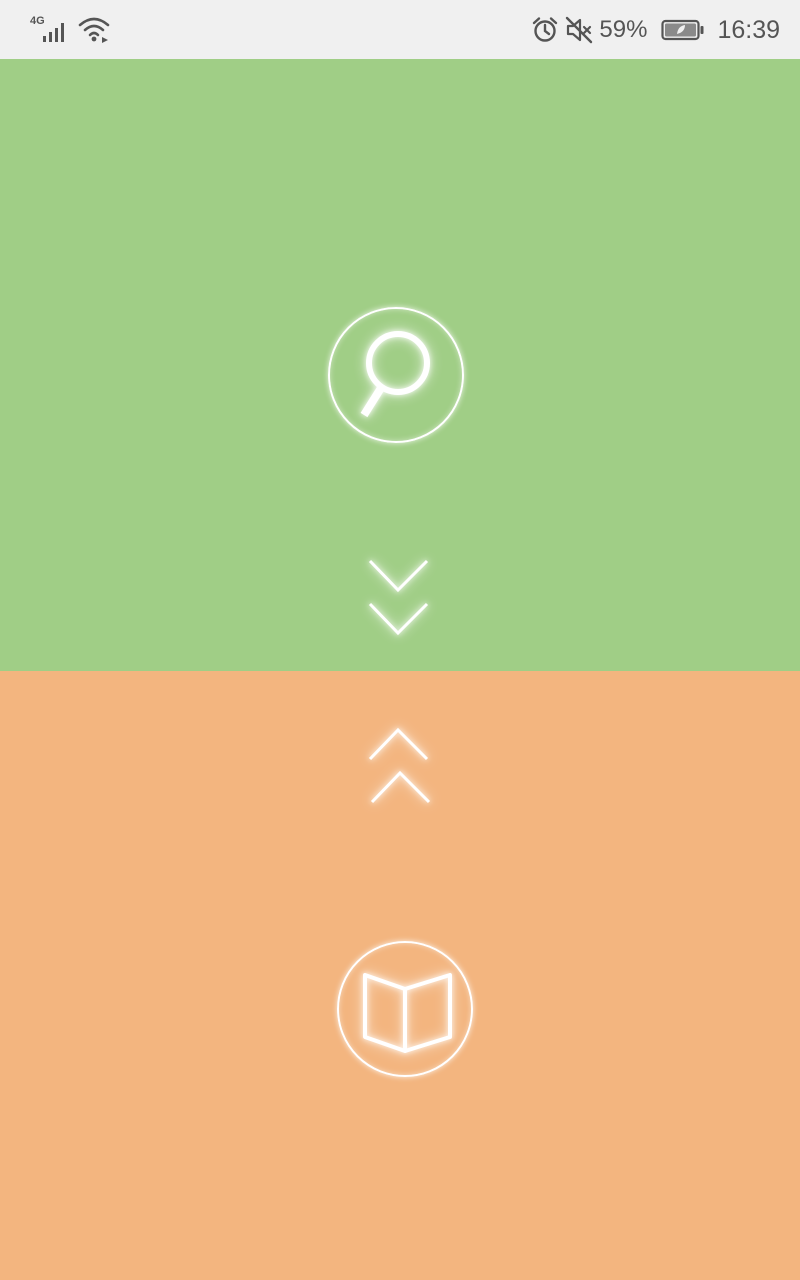 The height and width of the screenshot is (1280, 800). Describe the element at coordinates (407, 1013) in the screenshot. I see `book-open-icon` at that location.